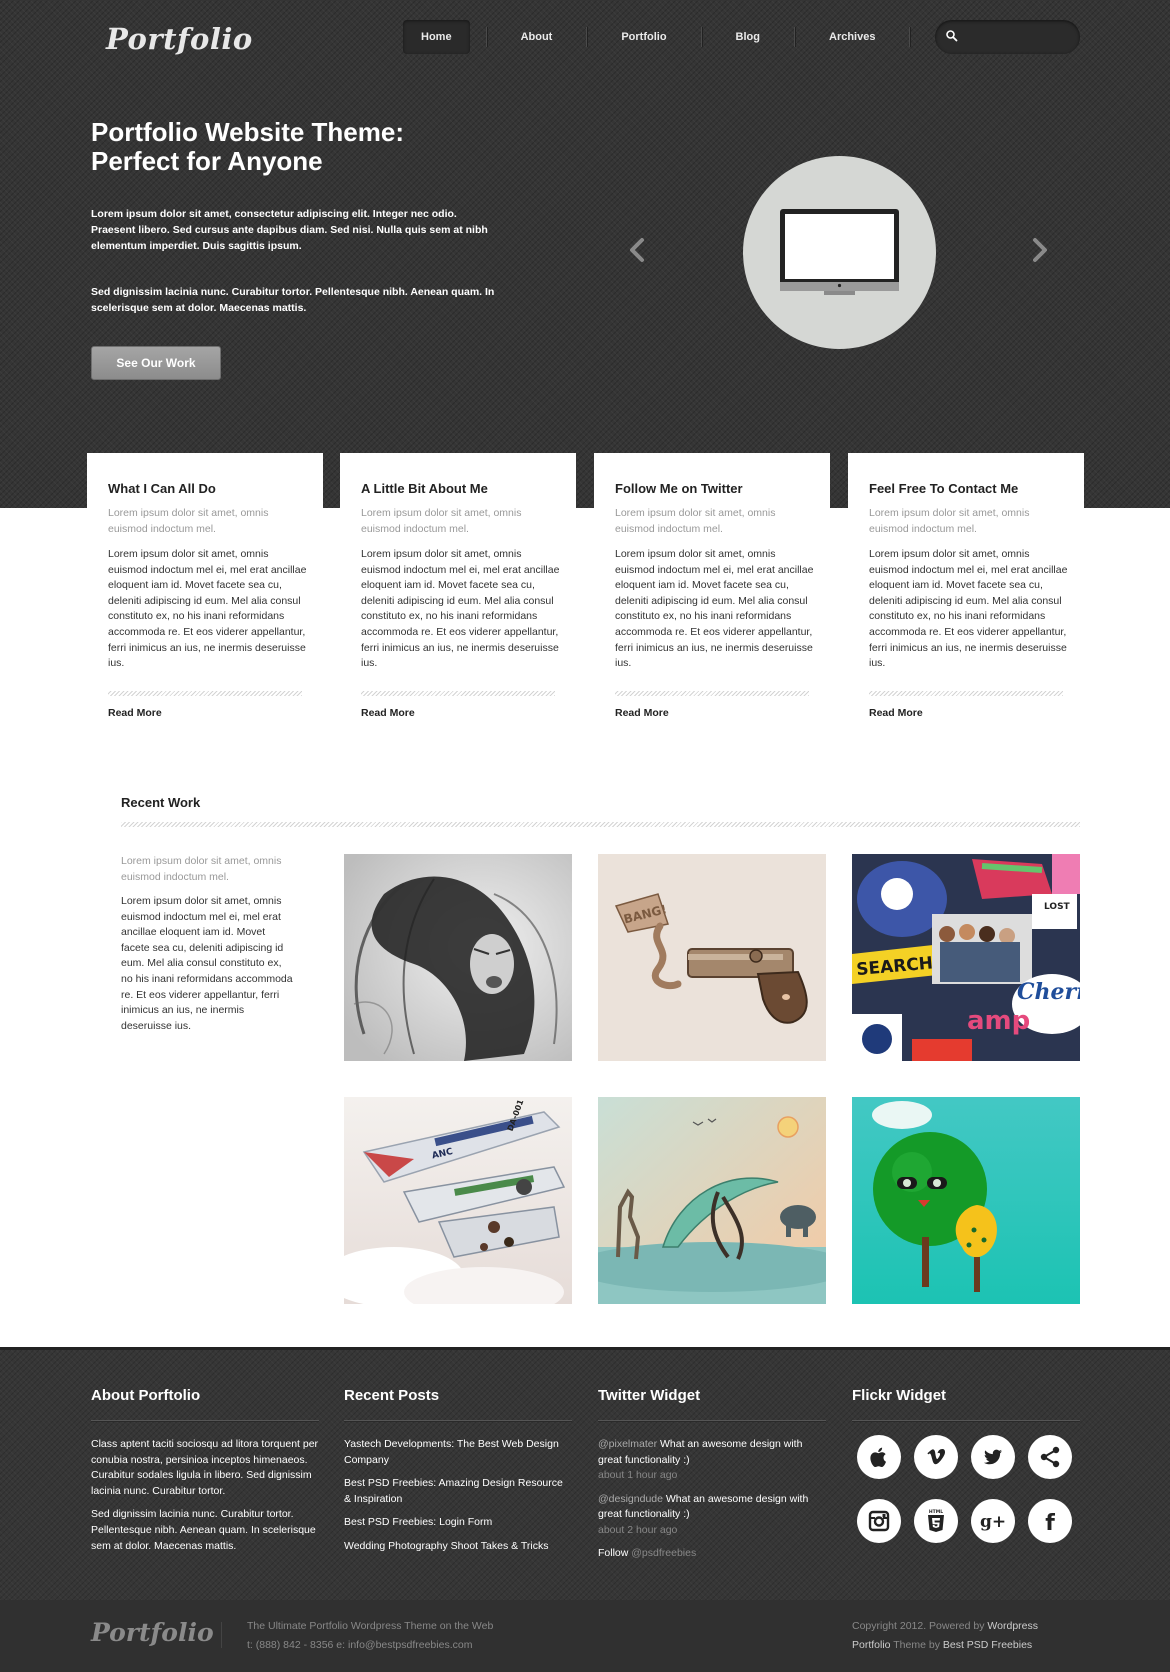 The width and height of the screenshot is (1170, 1672). I want to click on nav-item-home: Home, so click(436, 37).